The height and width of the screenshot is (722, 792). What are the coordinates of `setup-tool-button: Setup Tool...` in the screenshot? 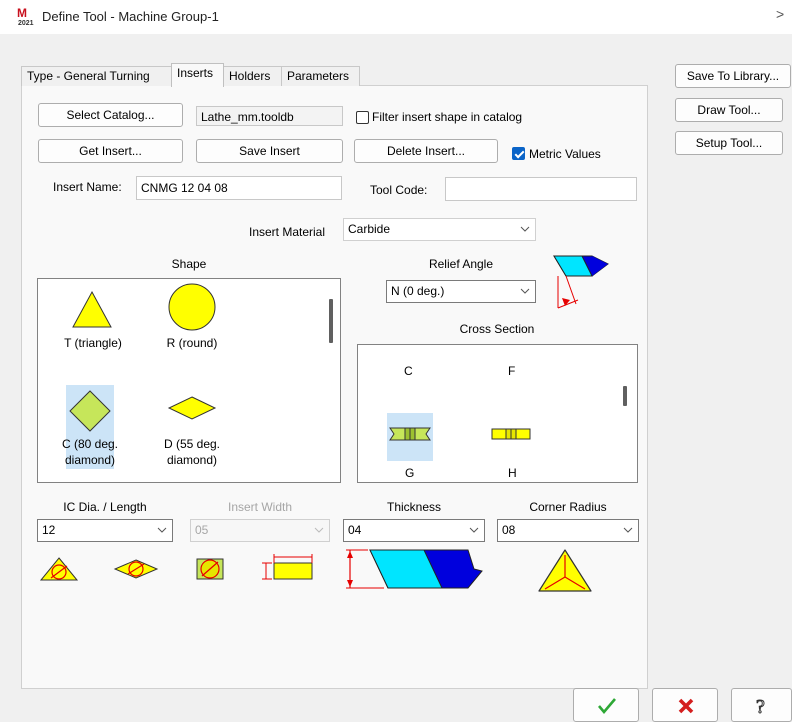 It's located at (729, 143).